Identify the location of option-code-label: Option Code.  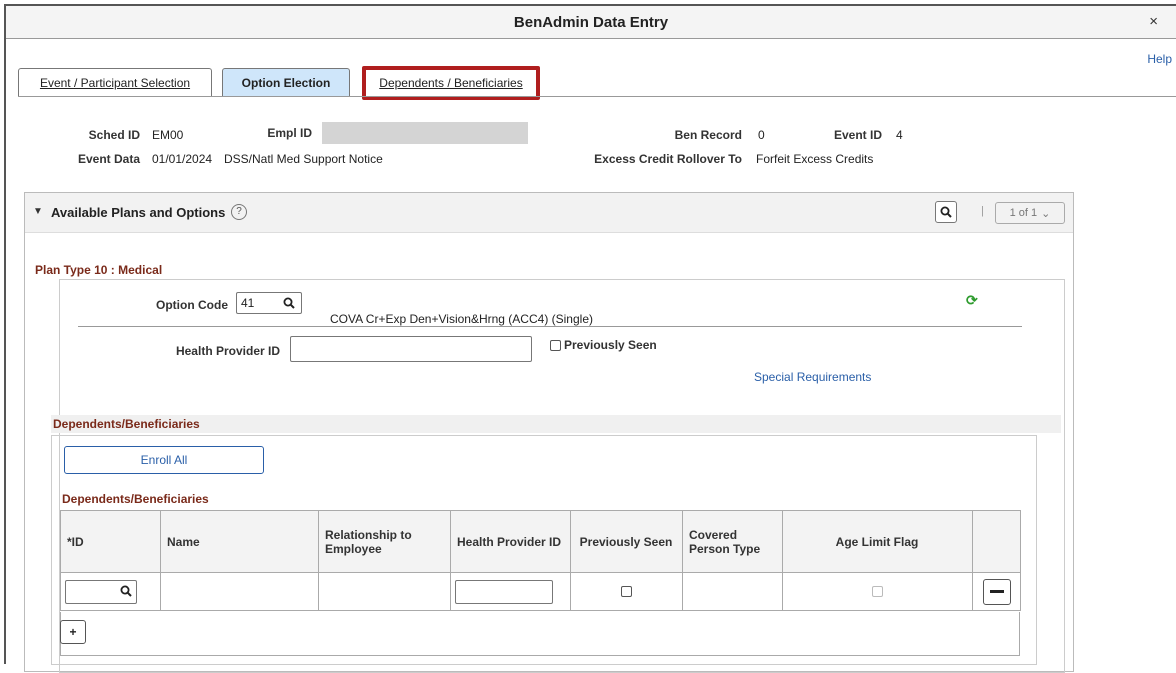
(192, 305).